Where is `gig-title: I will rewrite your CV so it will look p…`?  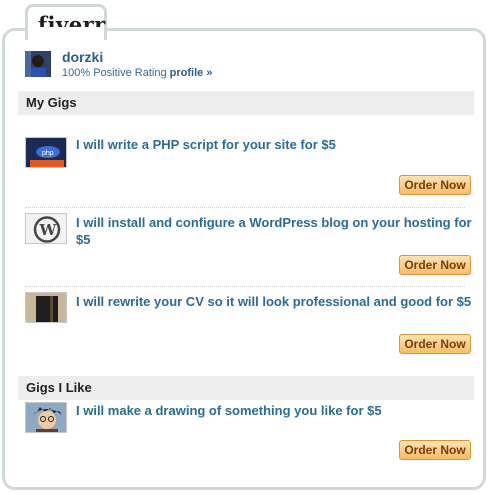
gig-title: I will rewrite your CV so it will look p… is located at coordinates (274, 301).